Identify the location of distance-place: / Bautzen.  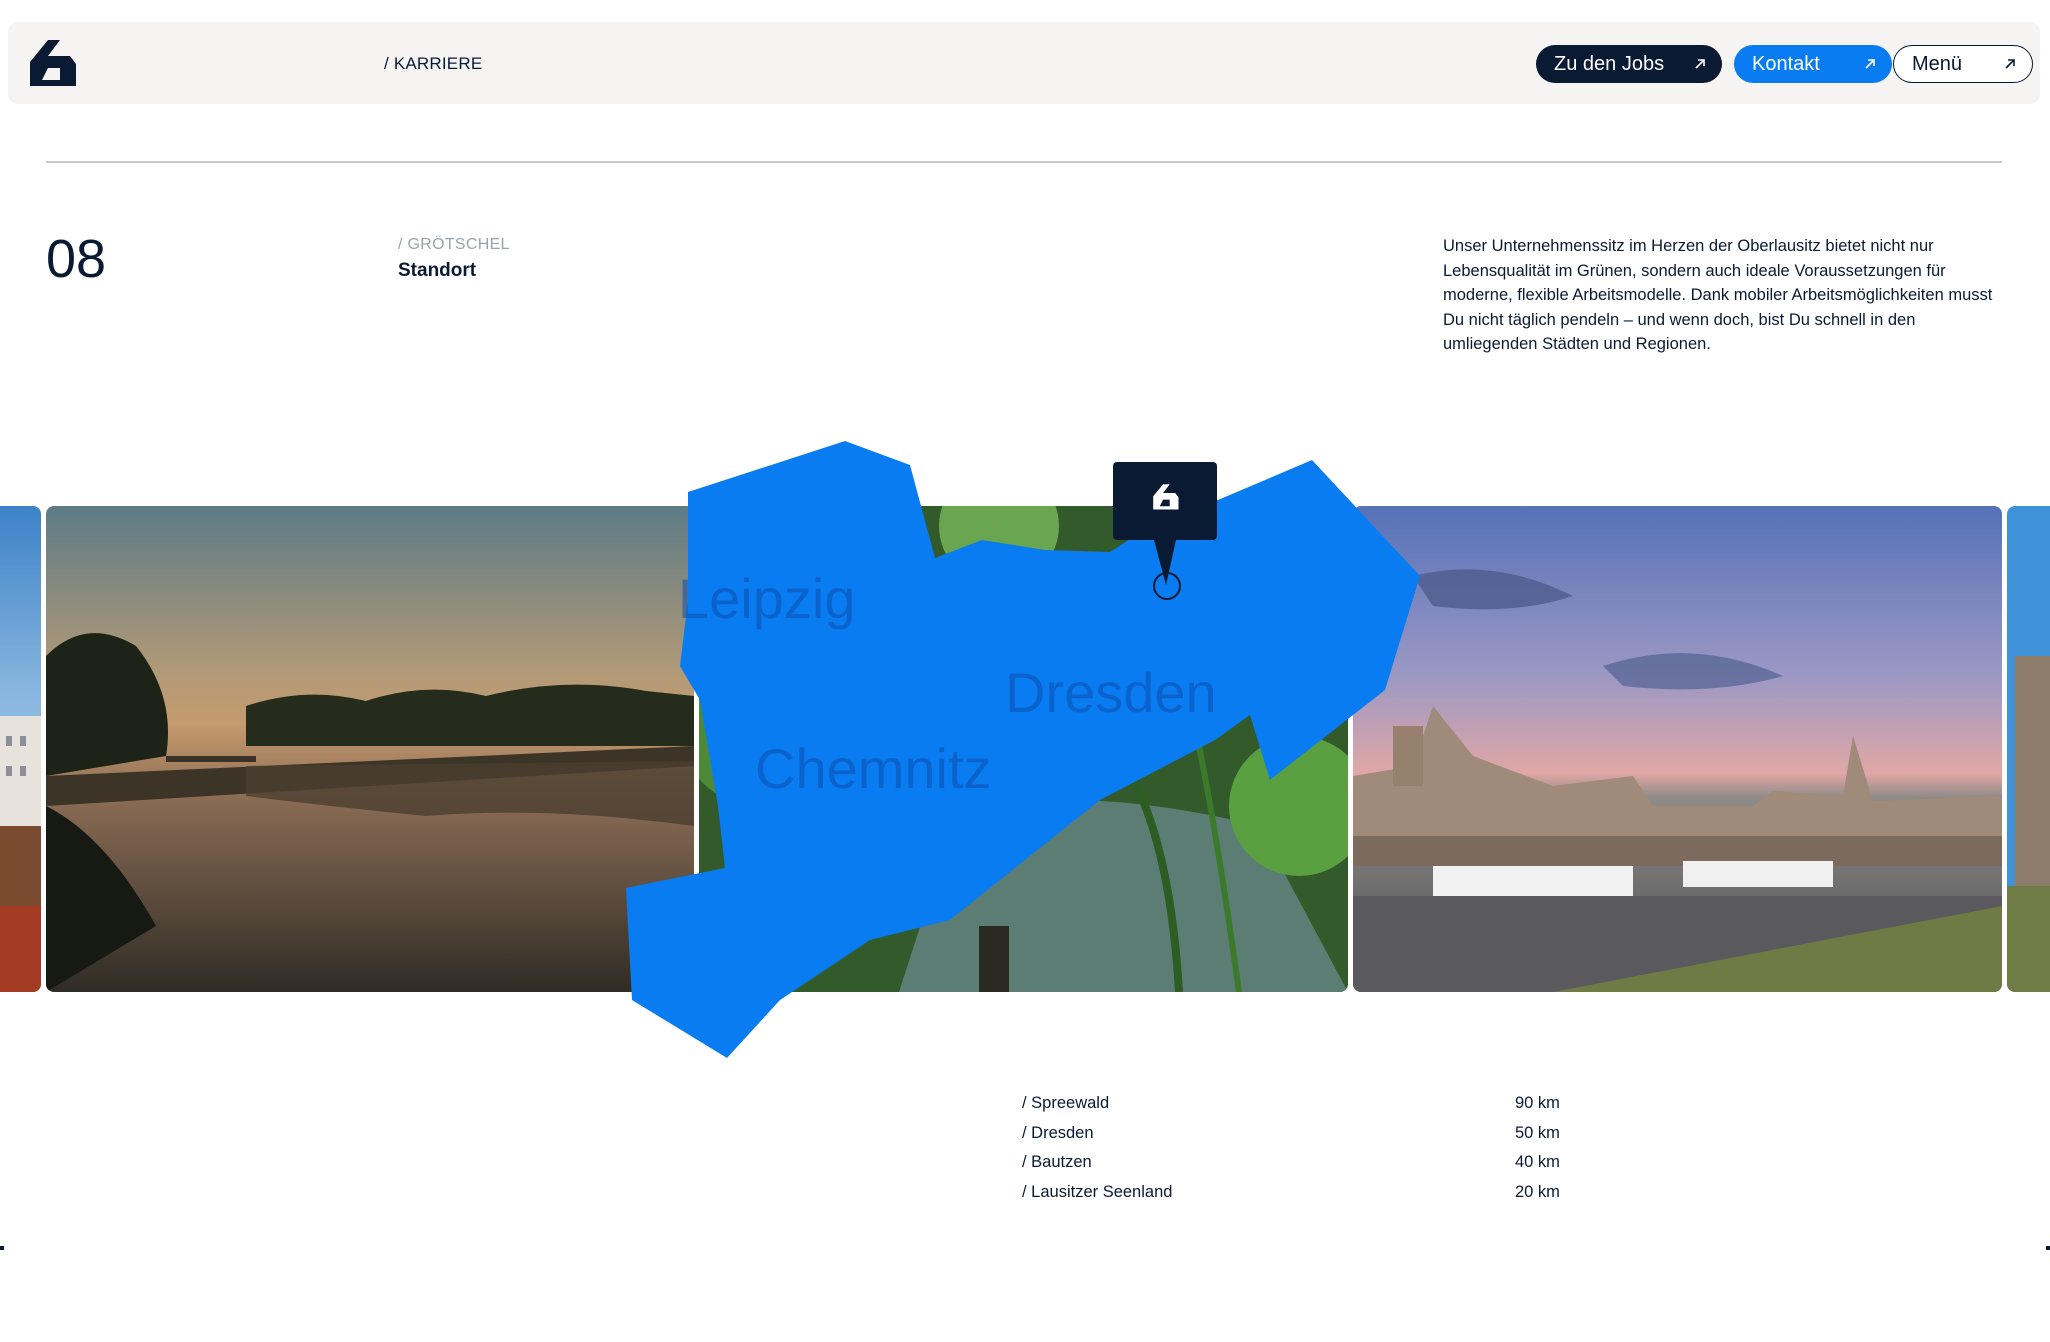
(1057, 1162).